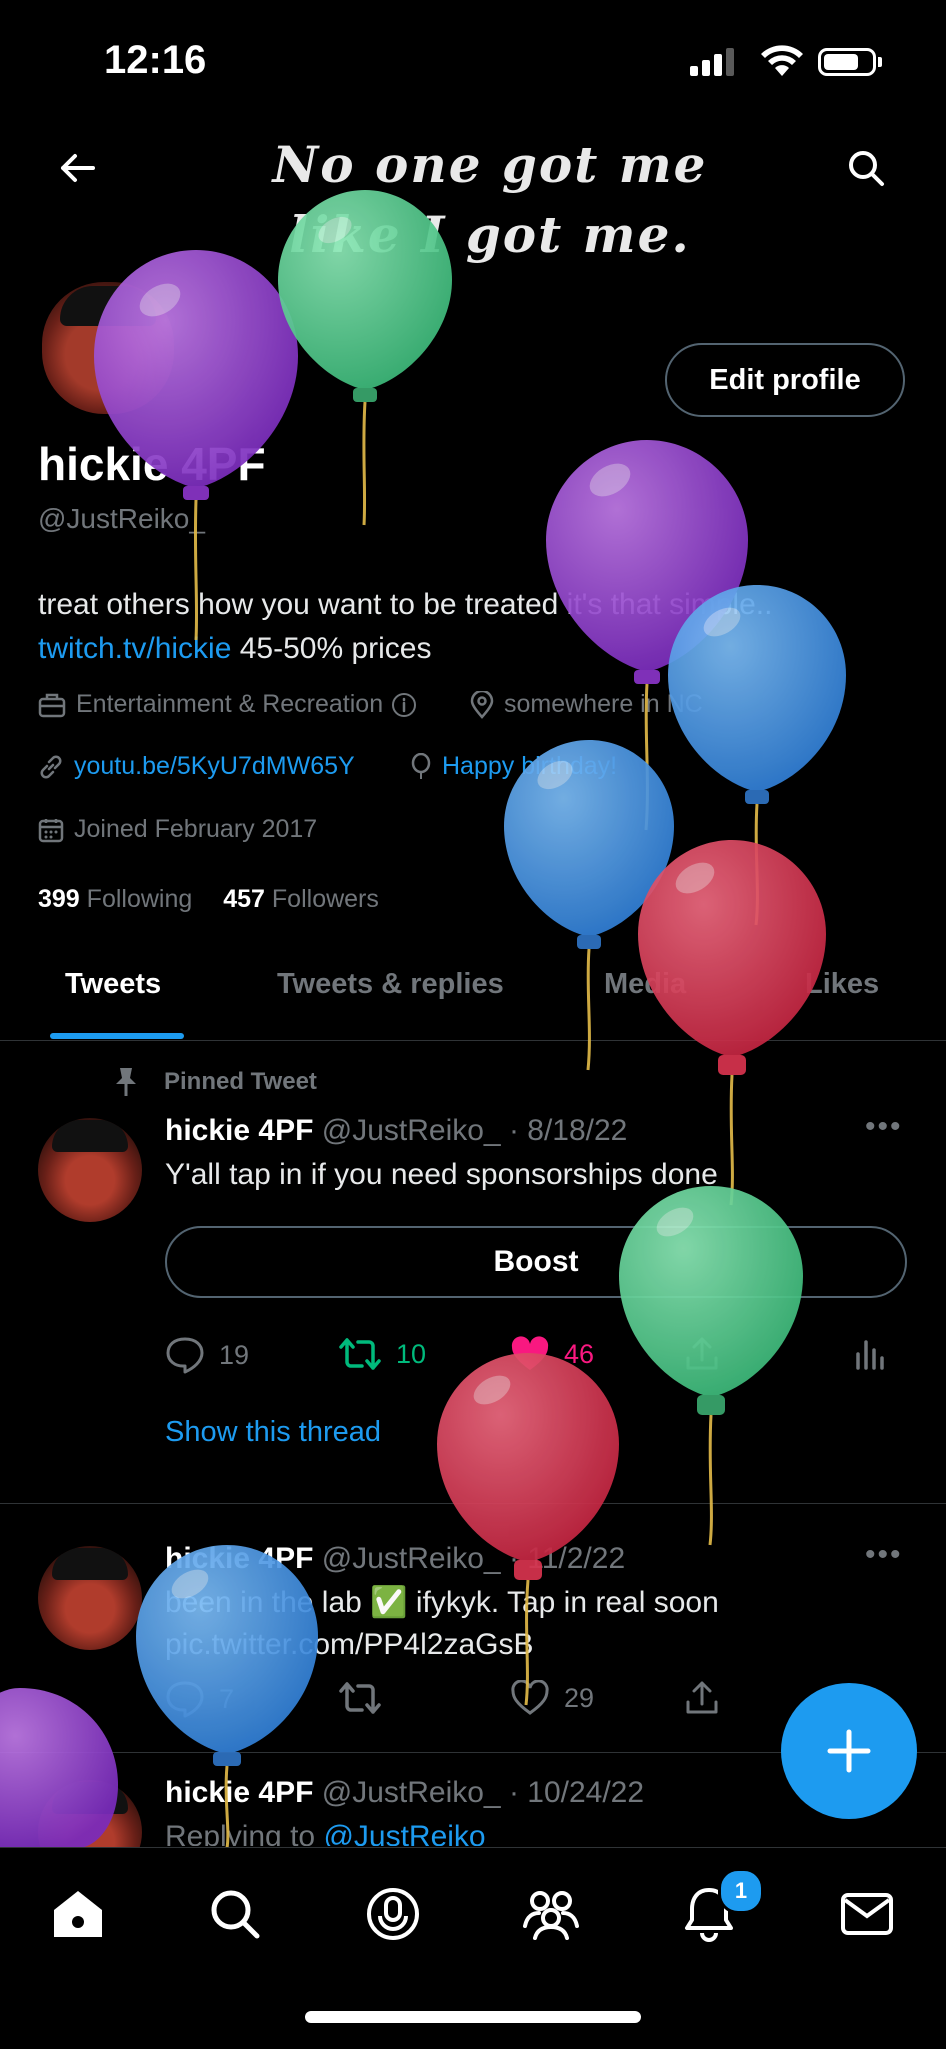  Describe the element at coordinates (530, 1353) in the screenshot. I see `heart-filled-icon` at that location.